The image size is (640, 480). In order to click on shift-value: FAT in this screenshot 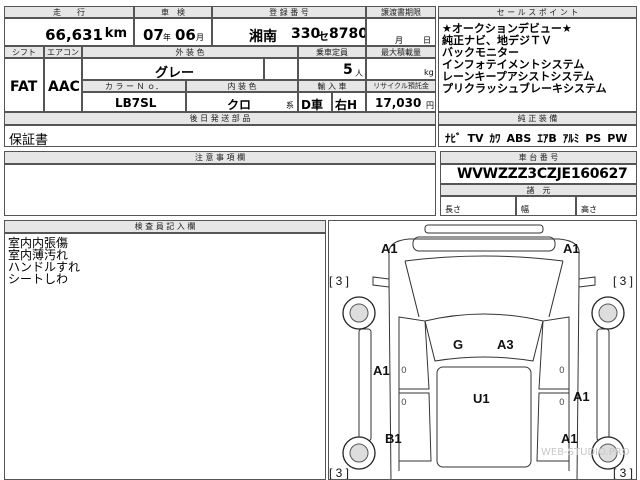, I will do `click(24, 87)`.